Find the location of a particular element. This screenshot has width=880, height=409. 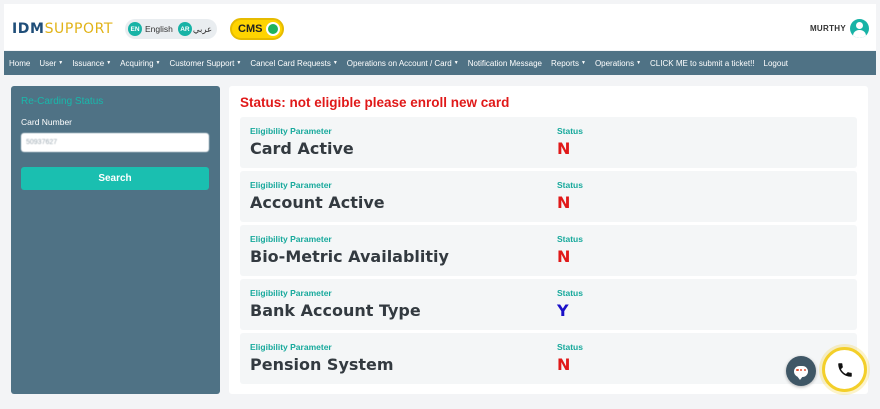

parameter-name: Card Active is located at coordinates (302, 148).